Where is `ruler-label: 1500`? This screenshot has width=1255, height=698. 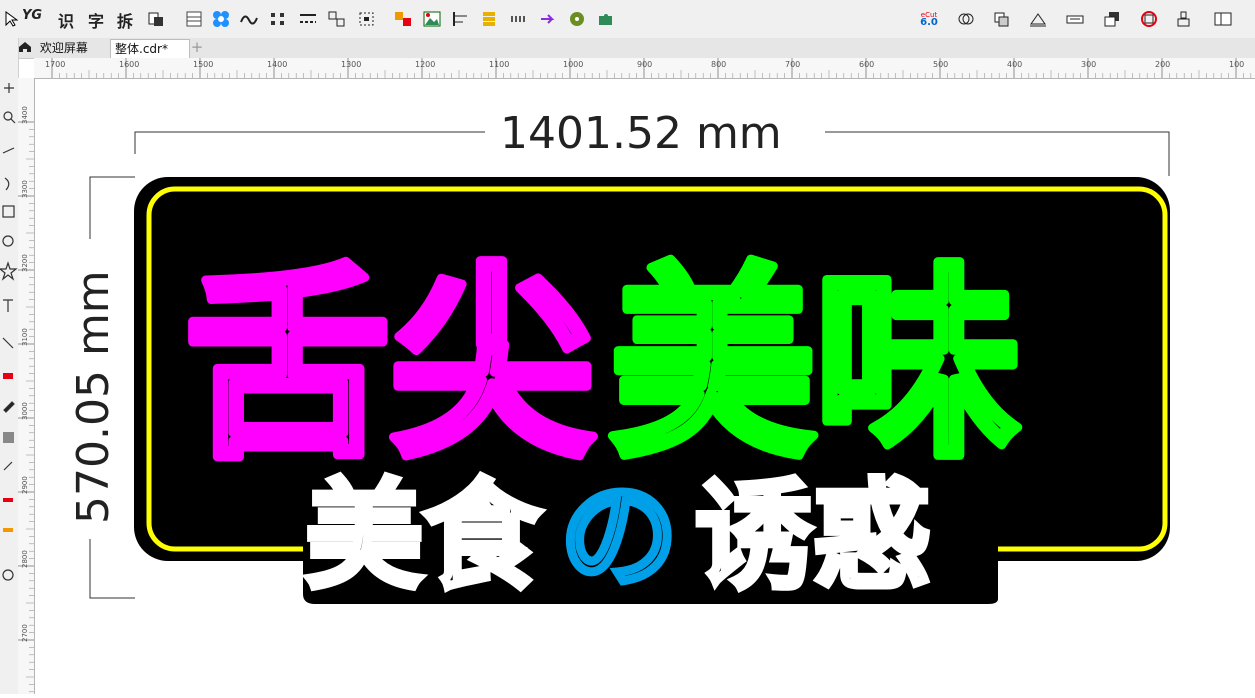
ruler-label: 1500 is located at coordinates (203, 64).